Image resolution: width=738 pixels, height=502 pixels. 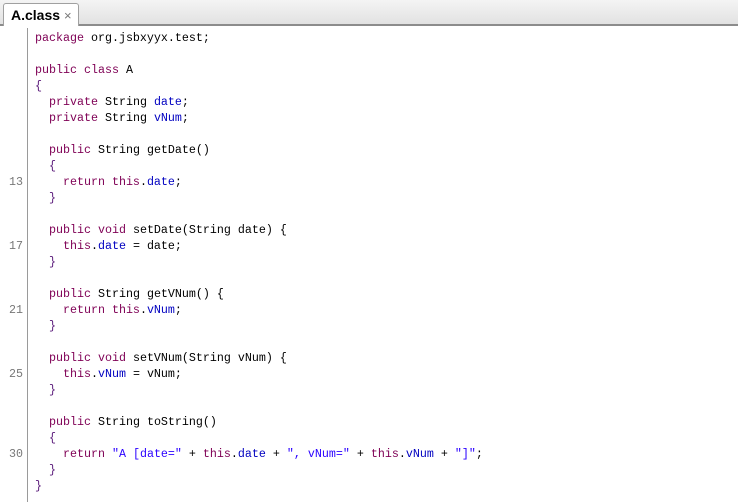 What do you see at coordinates (369, 422) in the screenshot?
I see `code-line: public String toString()` at bounding box center [369, 422].